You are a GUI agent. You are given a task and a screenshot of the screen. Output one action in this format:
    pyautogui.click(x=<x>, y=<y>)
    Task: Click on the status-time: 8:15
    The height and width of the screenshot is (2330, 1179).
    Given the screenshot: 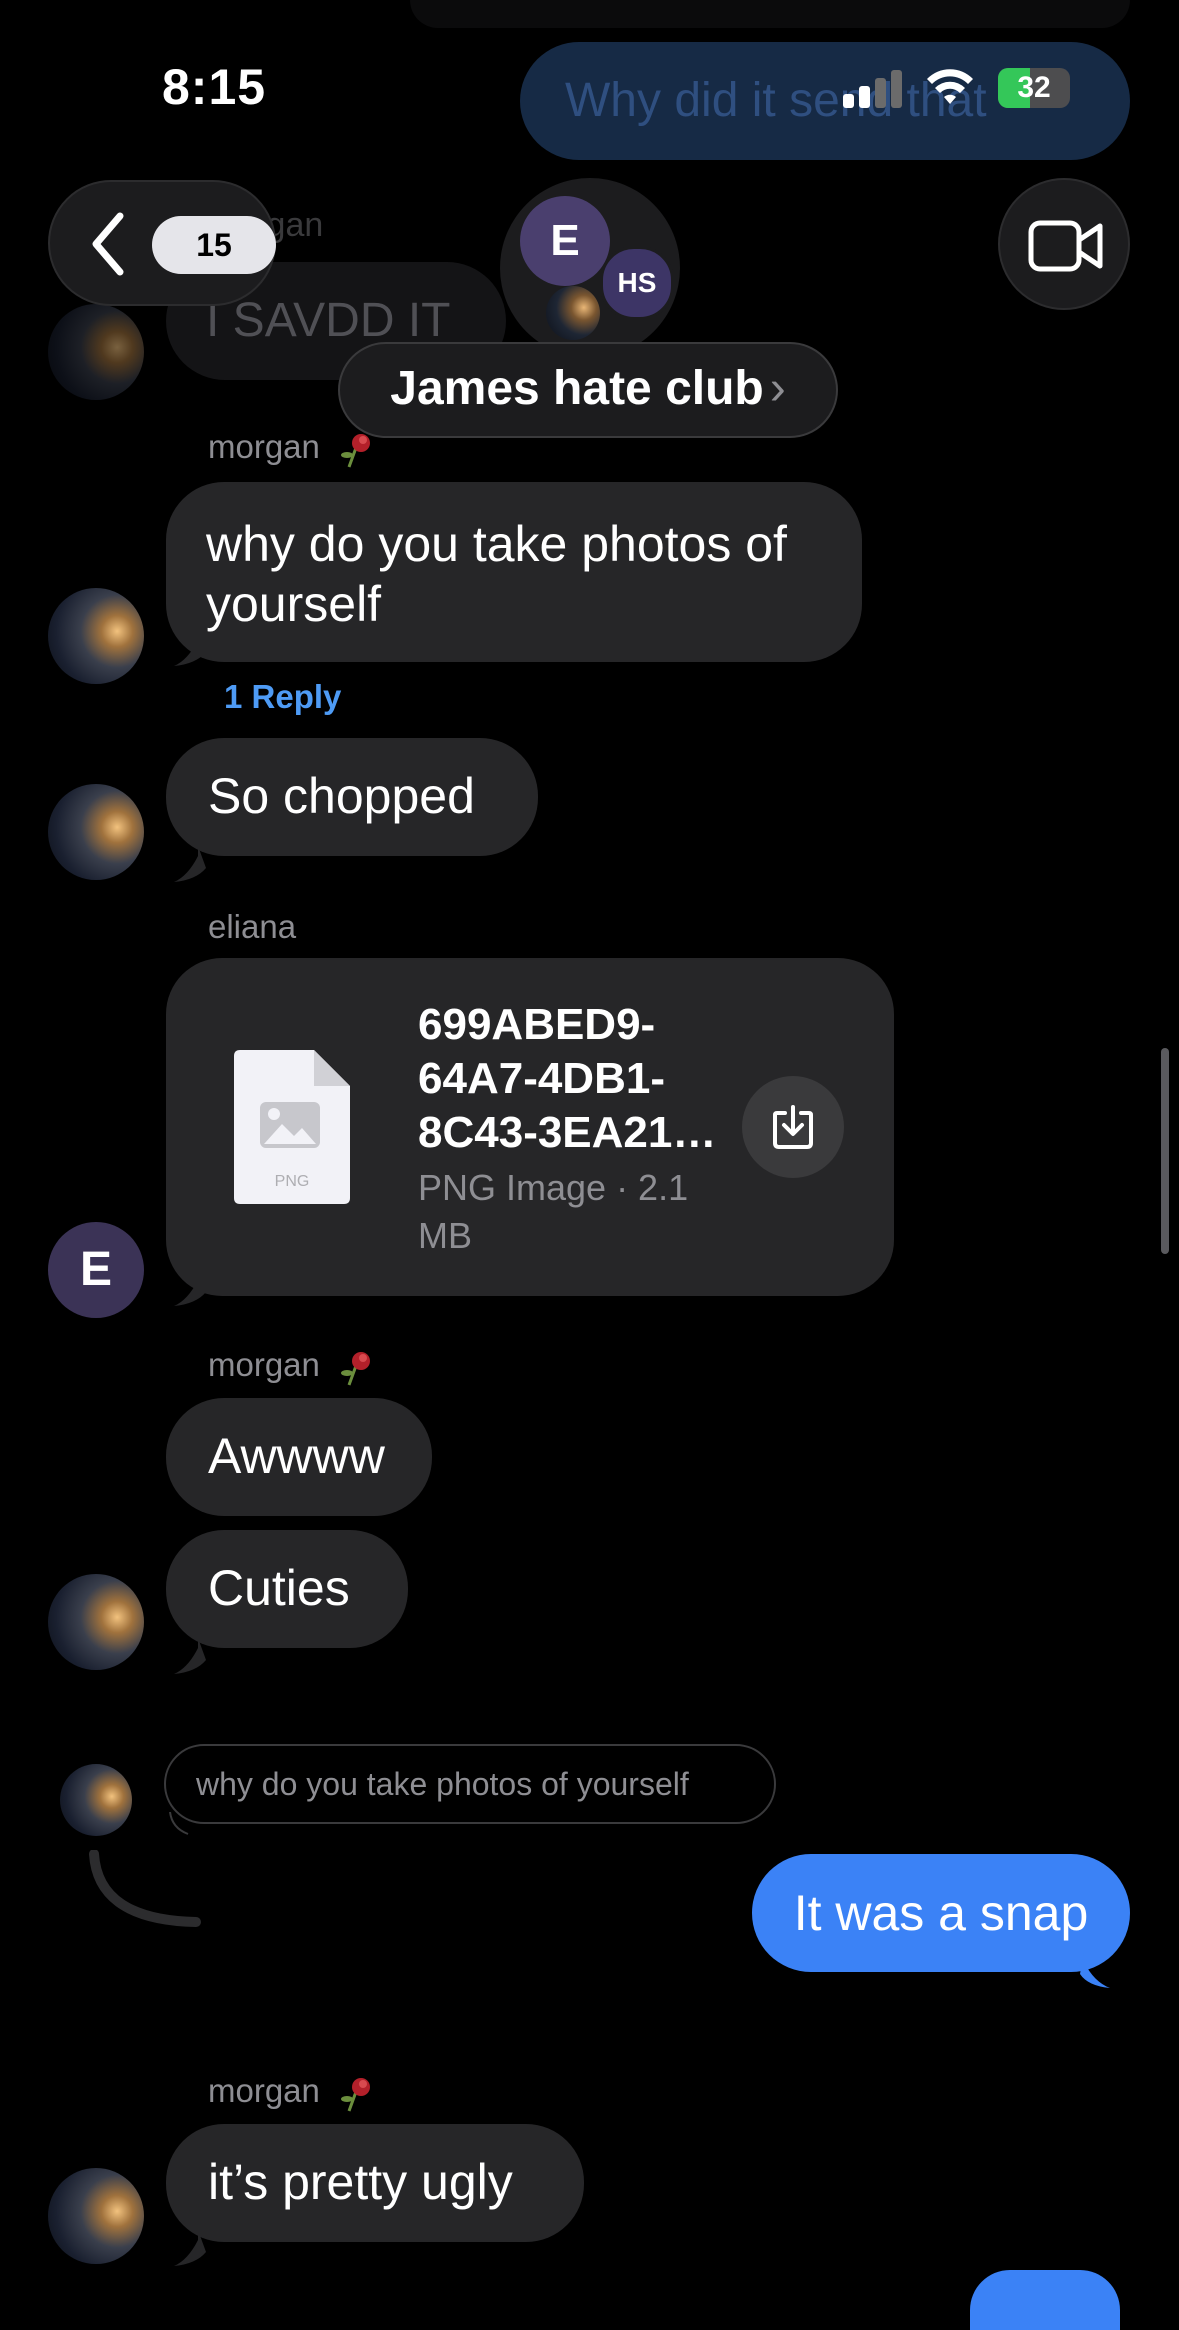 What is the action you would take?
    pyautogui.click(x=214, y=87)
    